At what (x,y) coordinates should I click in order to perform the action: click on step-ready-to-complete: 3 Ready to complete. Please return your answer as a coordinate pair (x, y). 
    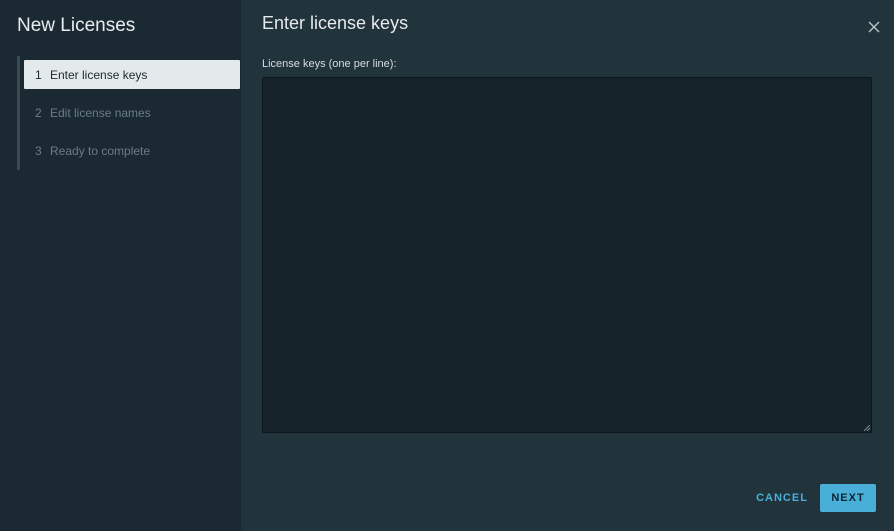
    Looking at the image, I should click on (132, 150).